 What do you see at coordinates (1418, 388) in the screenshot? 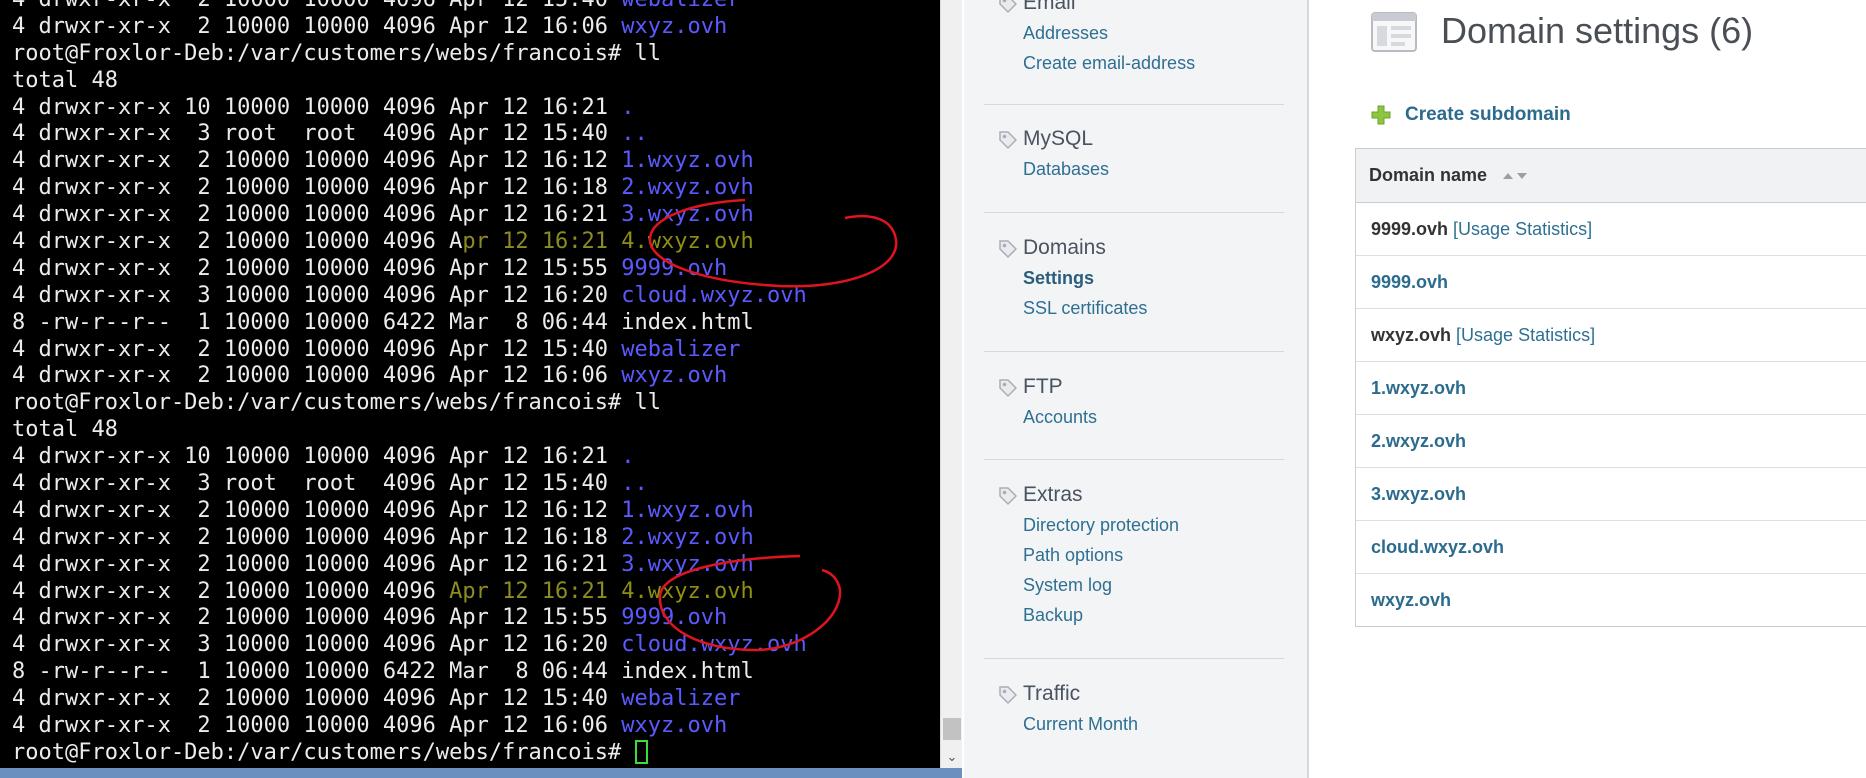
I see `subdomain-link: 1.wxyz.ovh` at bounding box center [1418, 388].